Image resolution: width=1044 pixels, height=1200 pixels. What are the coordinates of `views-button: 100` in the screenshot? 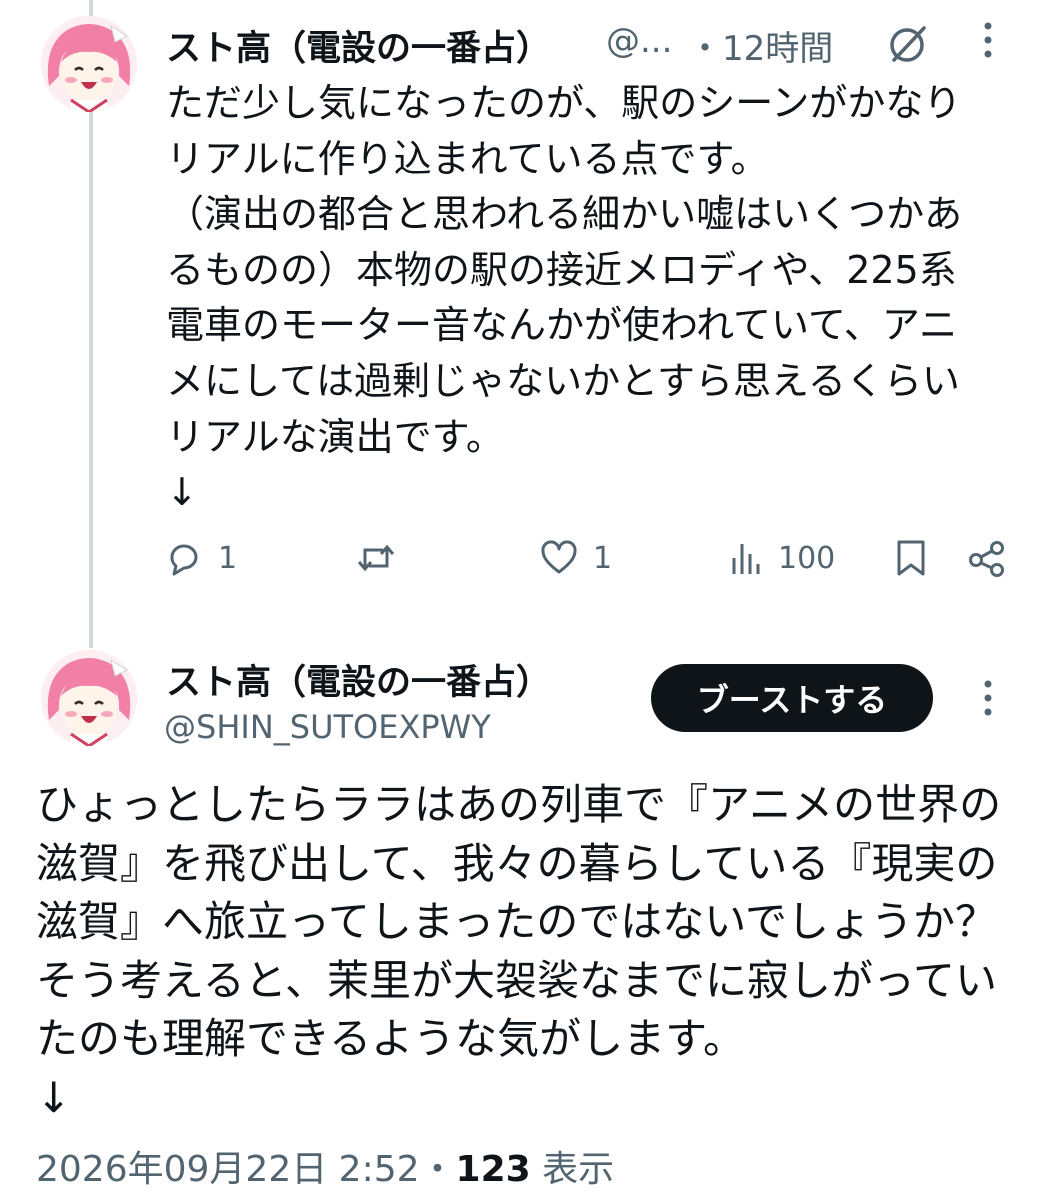 It's located at (782, 558).